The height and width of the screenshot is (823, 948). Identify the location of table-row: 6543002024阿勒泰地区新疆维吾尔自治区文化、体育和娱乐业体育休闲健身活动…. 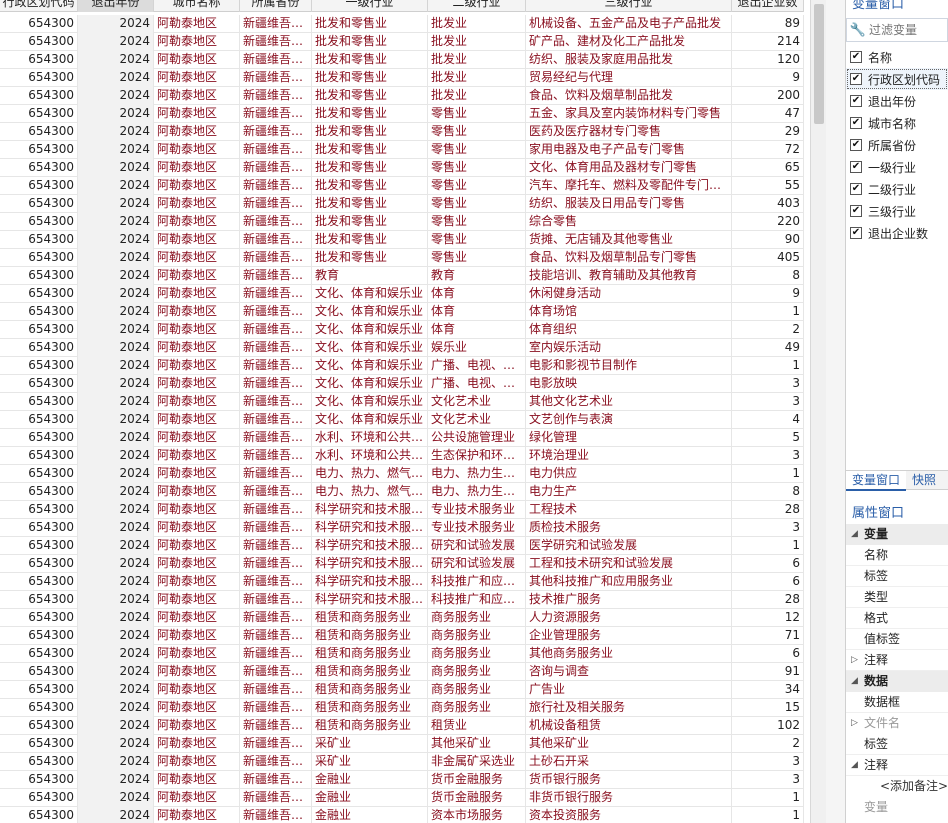
(402, 294).